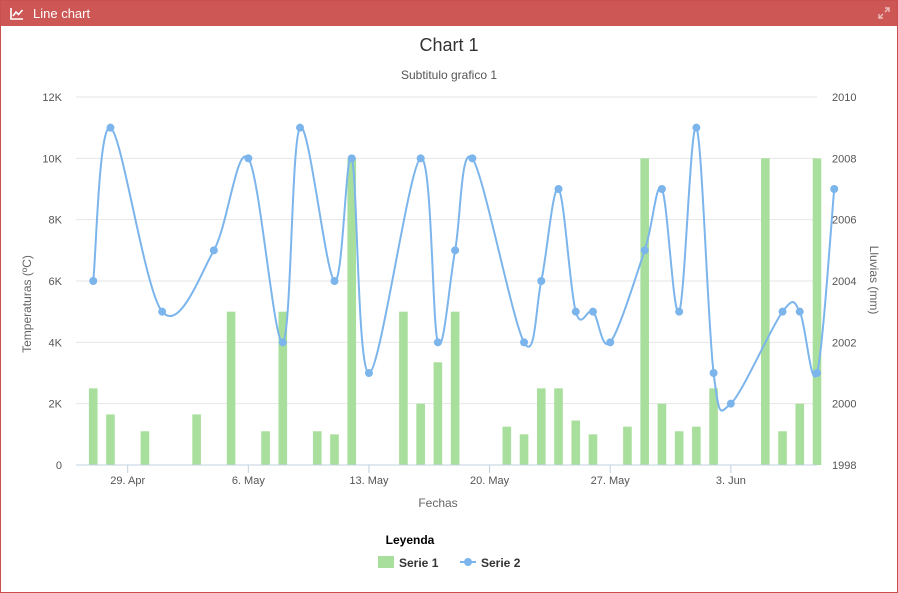 Image resolution: width=898 pixels, height=593 pixels. Describe the element at coordinates (56, 405) in the screenshot. I see `y-left-tick-label: 2K` at that location.